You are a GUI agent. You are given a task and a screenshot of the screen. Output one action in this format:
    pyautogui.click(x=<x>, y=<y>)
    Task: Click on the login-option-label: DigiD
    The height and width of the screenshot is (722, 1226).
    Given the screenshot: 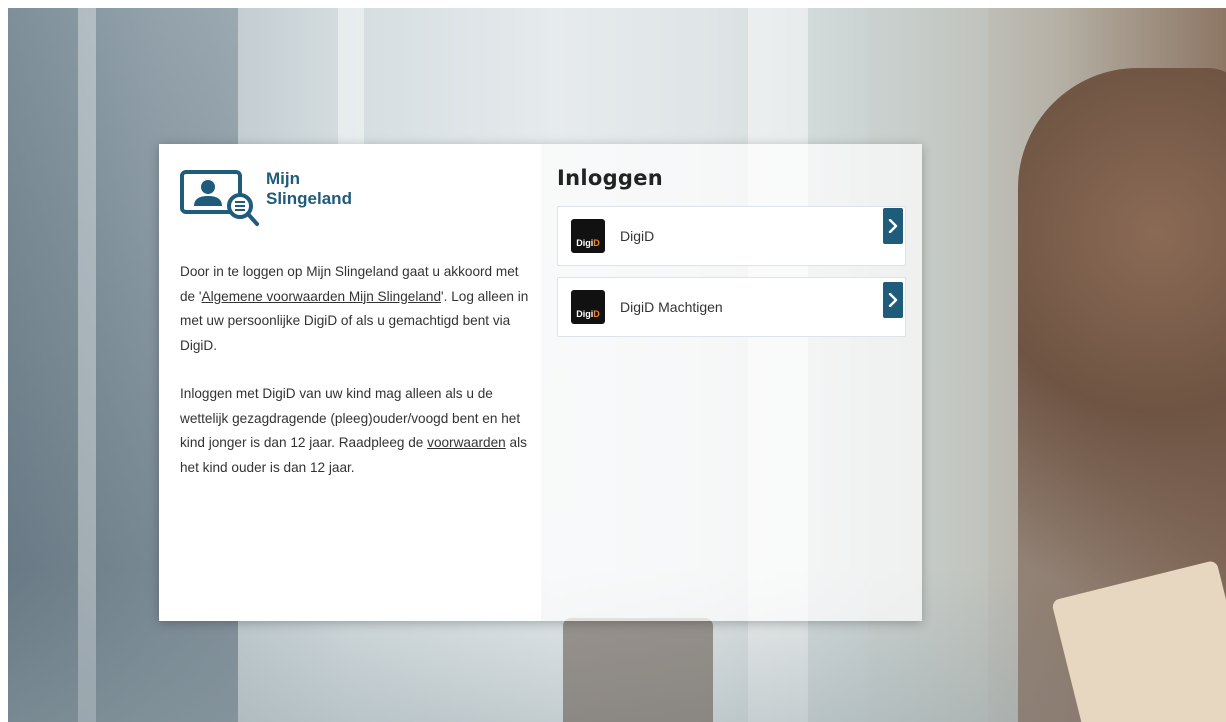 What is the action you would take?
    pyautogui.click(x=637, y=236)
    